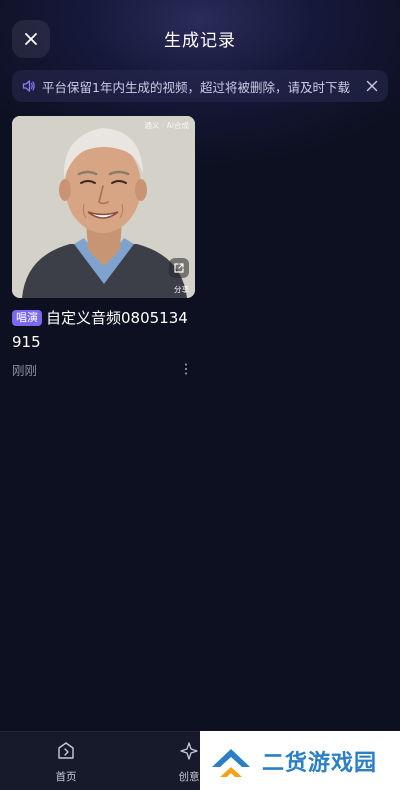  What do you see at coordinates (103, 369) in the screenshot?
I see `video-meta: 刚刚` at bounding box center [103, 369].